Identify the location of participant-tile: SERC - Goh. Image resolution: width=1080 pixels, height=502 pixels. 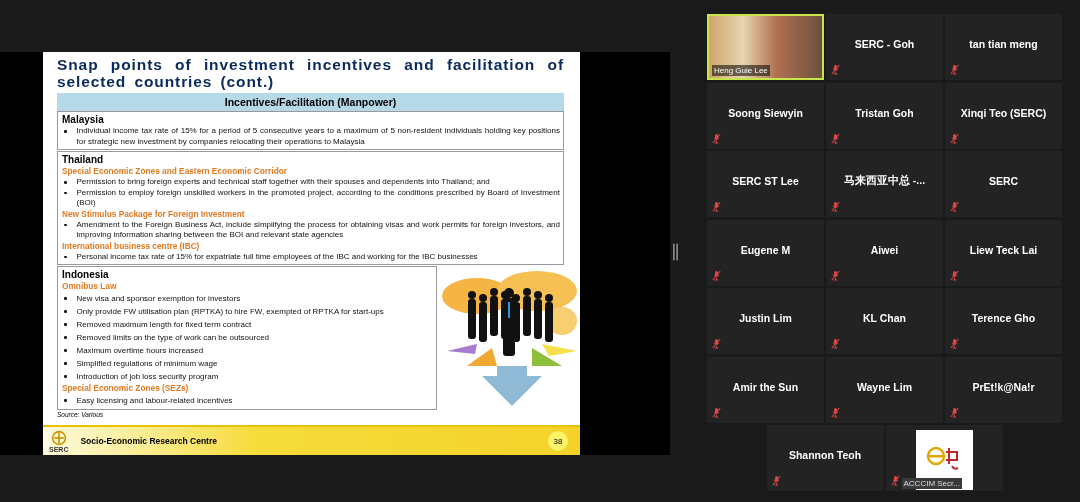
(884, 47).